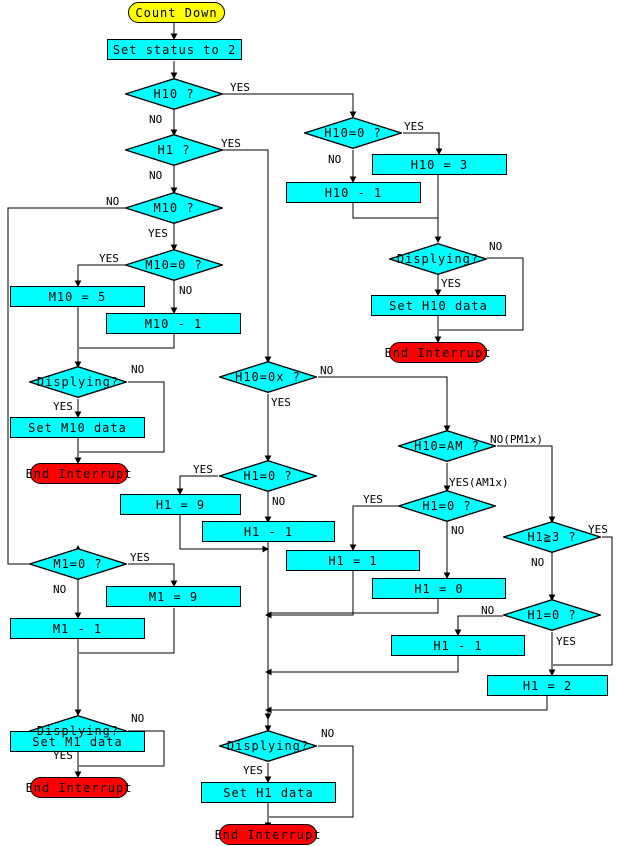 This screenshot has width=621, height=846. I want to click on decision-displaying-h10-label: Displying?, so click(438, 259).